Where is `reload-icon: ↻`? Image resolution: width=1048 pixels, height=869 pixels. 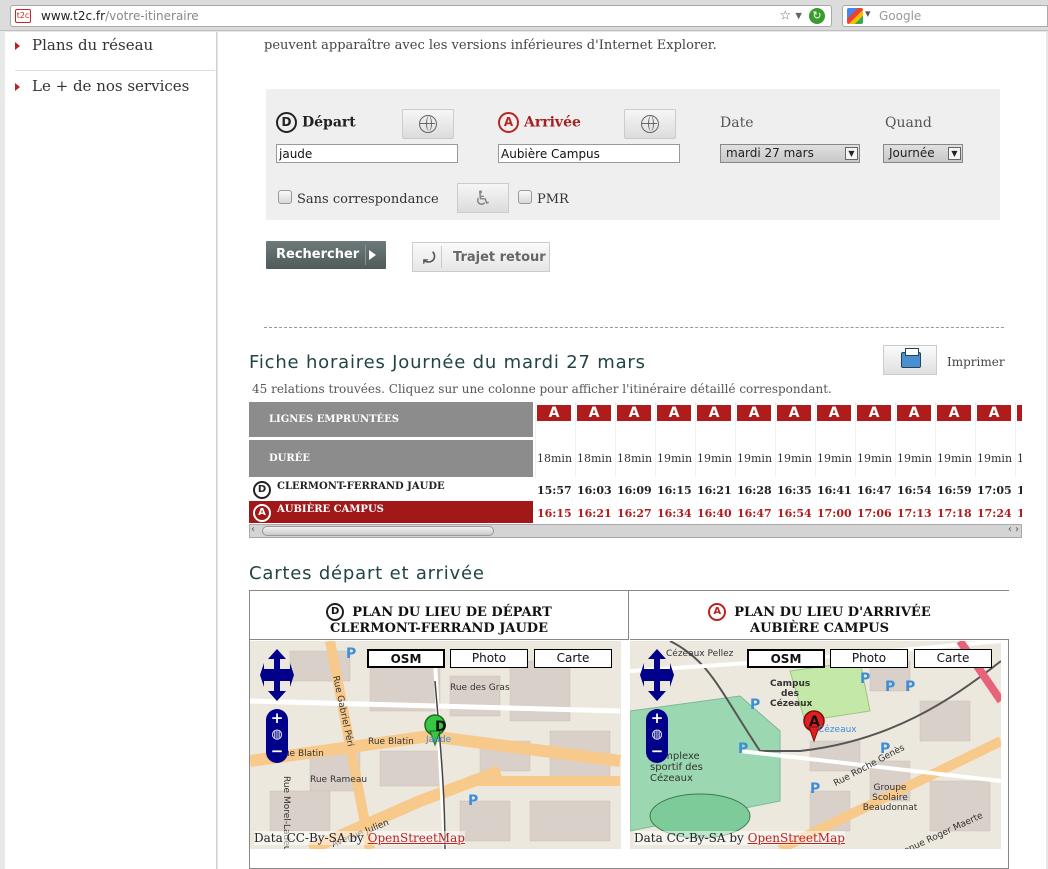
reload-icon: ↻ is located at coordinates (817, 16).